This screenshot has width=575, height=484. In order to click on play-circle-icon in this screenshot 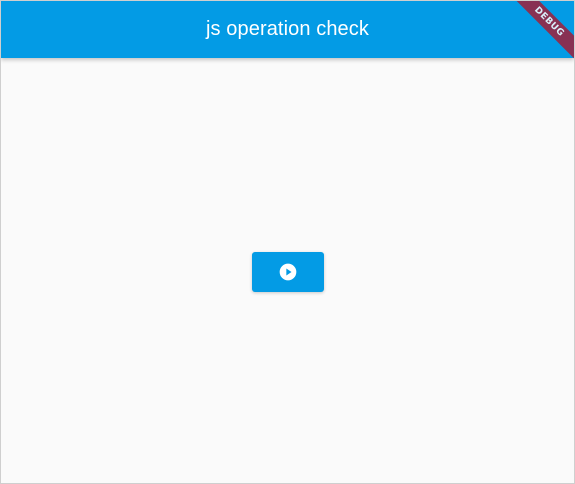, I will do `click(288, 272)`.